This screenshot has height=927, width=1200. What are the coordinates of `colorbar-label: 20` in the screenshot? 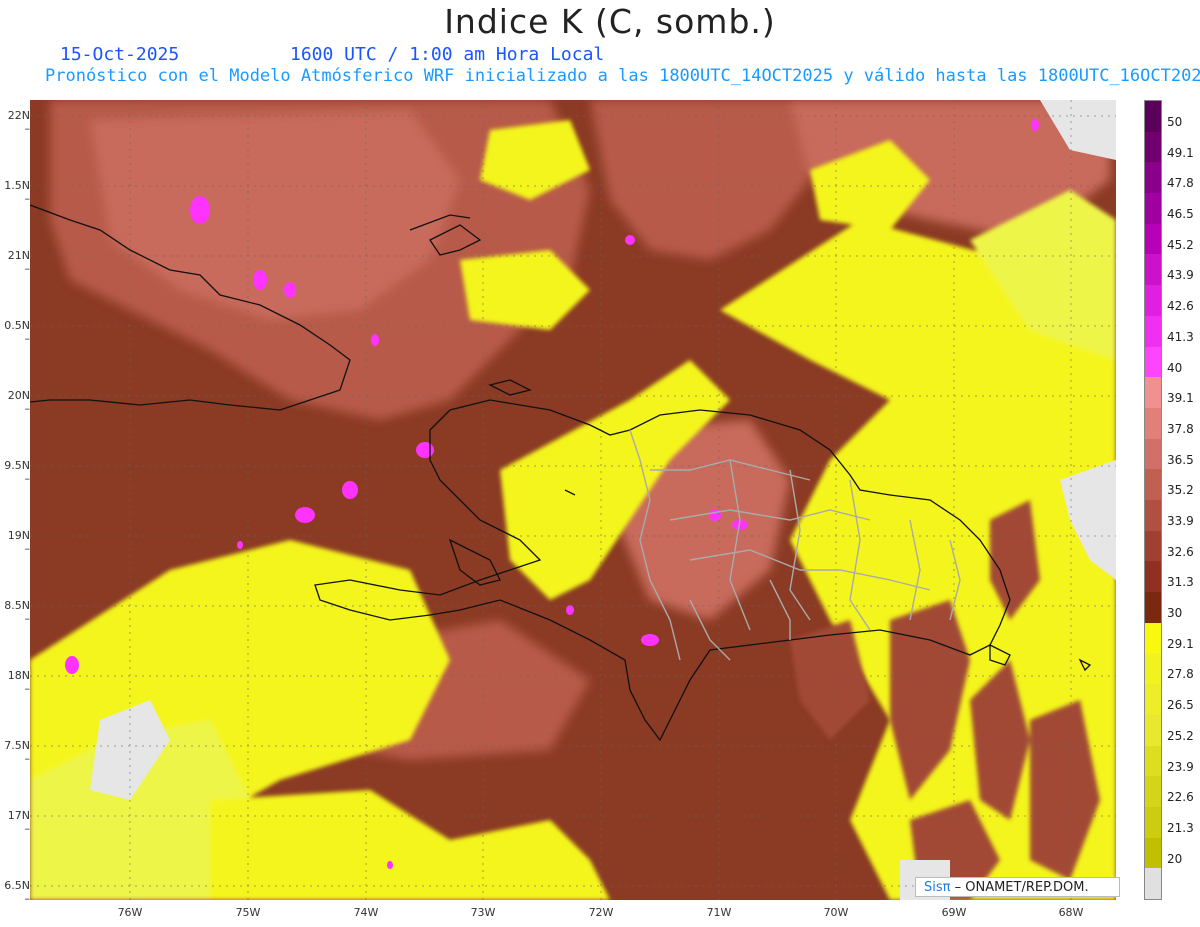 It's located at (1175, 858).